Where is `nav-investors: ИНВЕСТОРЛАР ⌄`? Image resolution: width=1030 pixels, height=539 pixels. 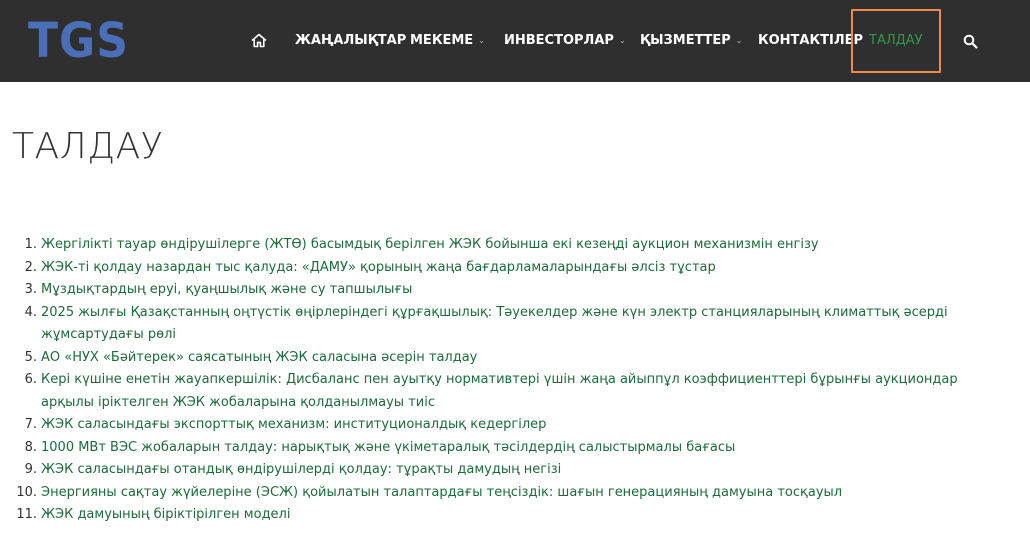
nav-investors: ИНВЕСТОРЛАР ⌄ is located at coordinates (565, 41).